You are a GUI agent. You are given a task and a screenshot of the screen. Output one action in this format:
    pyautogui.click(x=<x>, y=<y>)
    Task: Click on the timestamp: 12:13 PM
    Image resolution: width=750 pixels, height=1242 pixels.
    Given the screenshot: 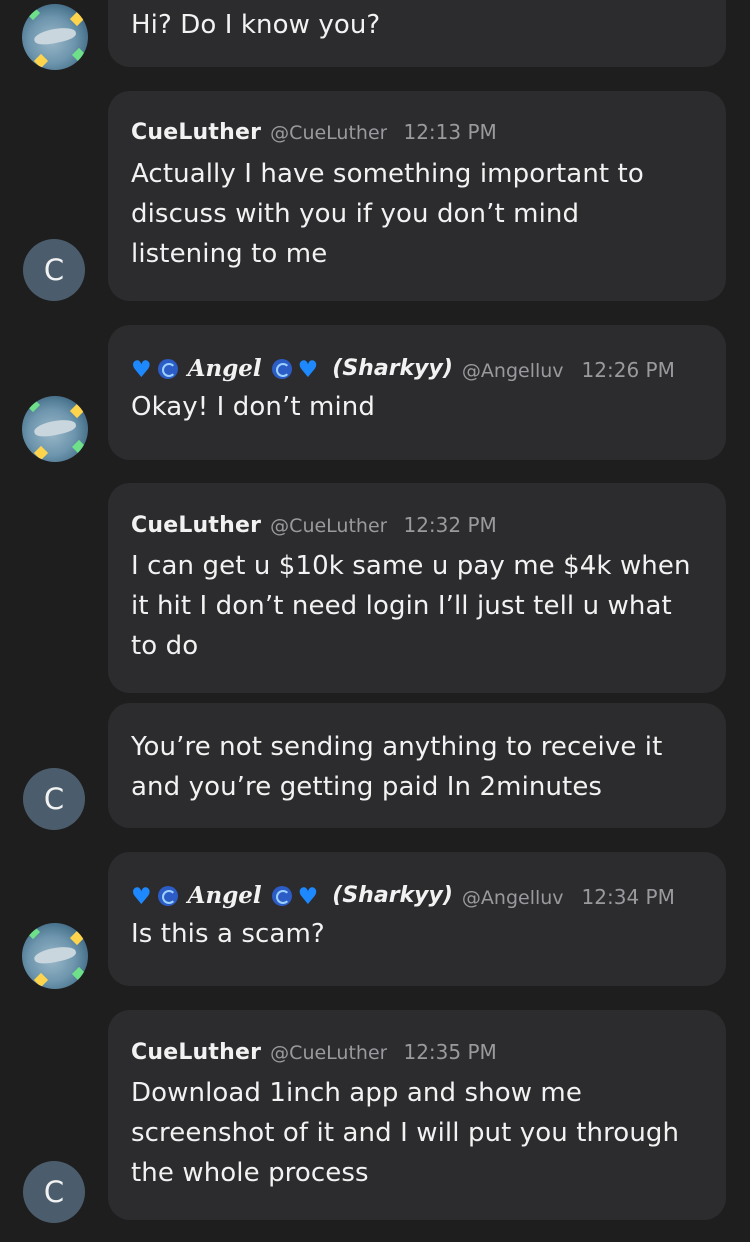 What is the action you would take?
    pyautogui.click(x=450, y=132)
    